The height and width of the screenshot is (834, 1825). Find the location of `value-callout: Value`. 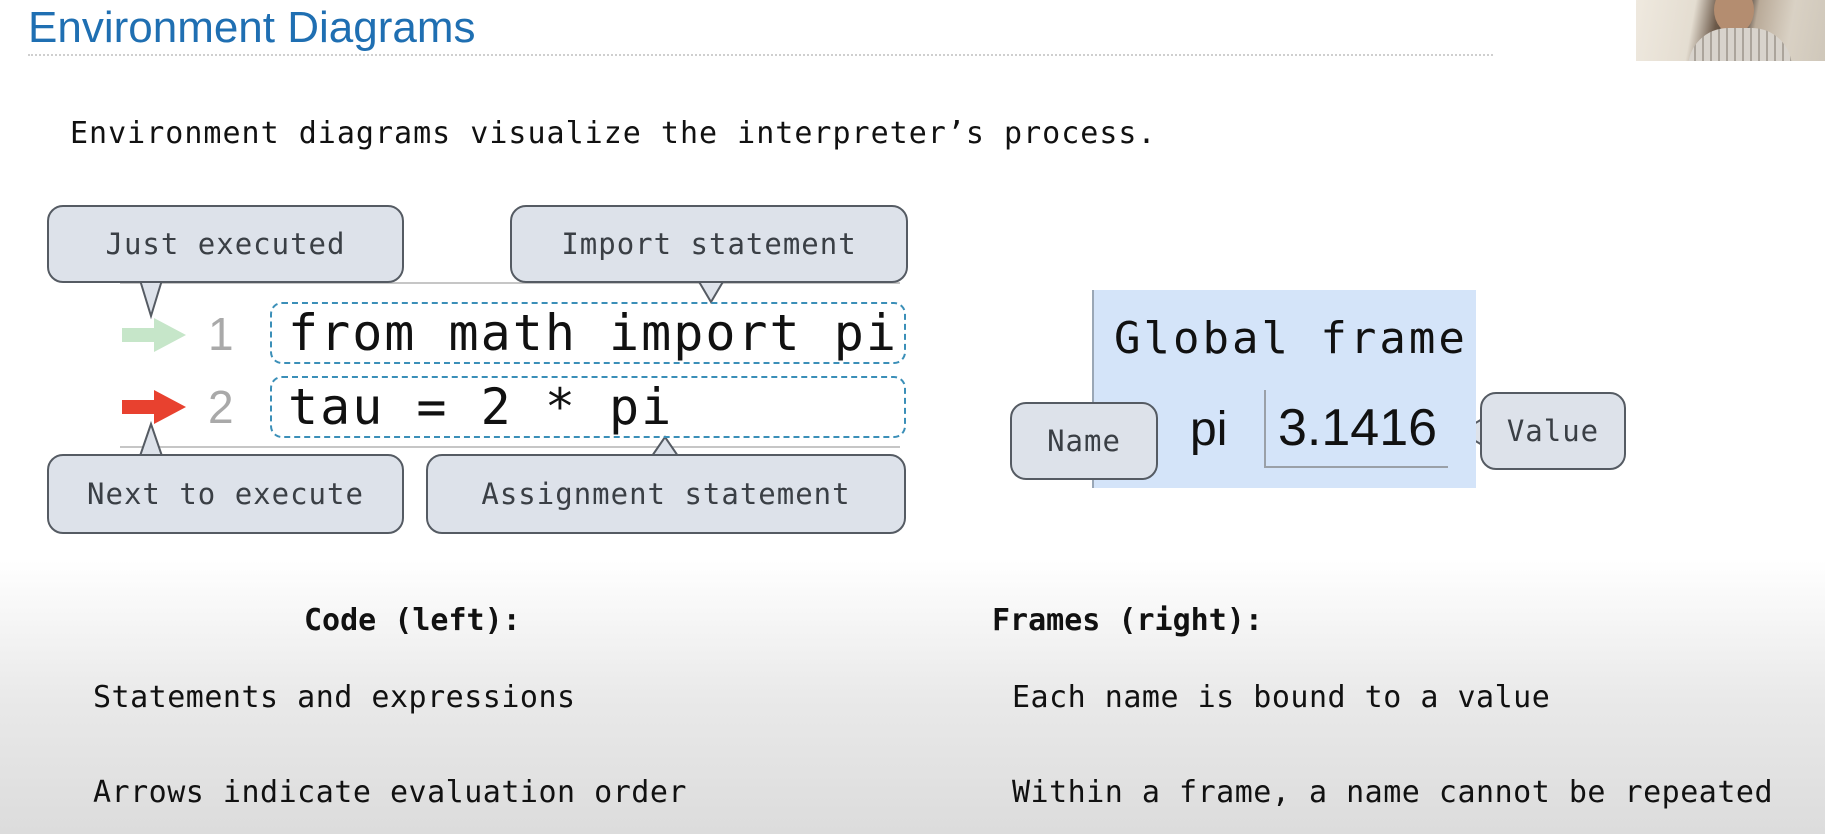

value-callout: Value is located at coordinates (1553, 431).